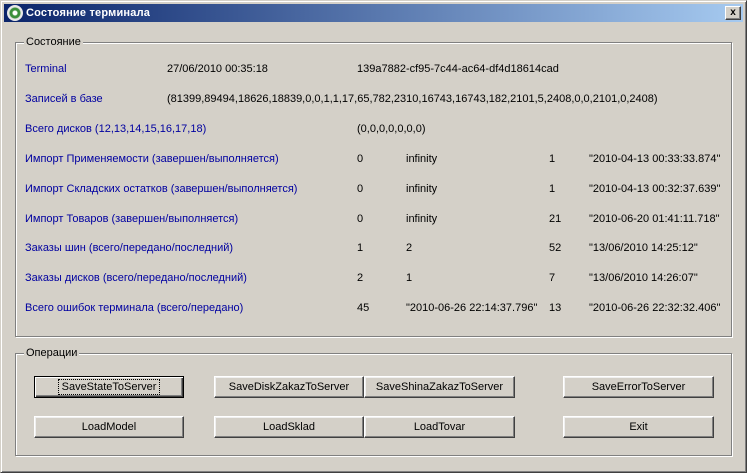  I want to click on disk-orders-last: 7, so click(552, 278).